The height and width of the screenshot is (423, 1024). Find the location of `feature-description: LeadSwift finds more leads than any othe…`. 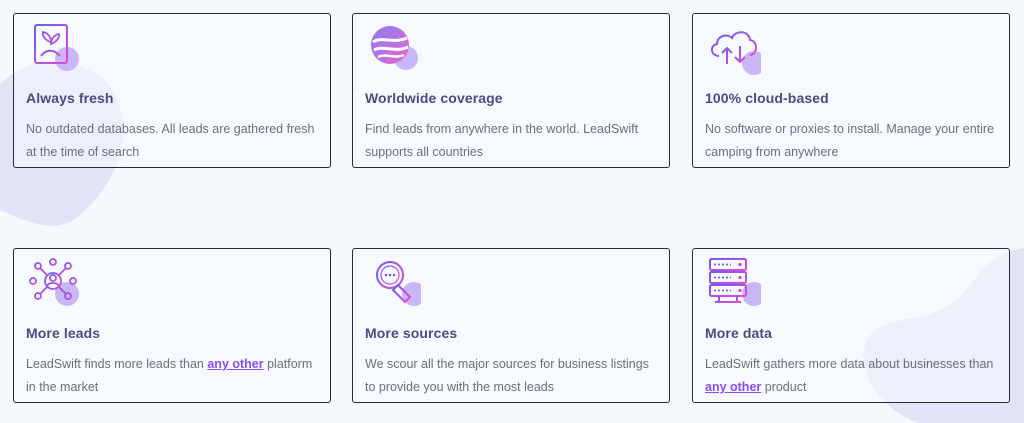

feature-description: LeadSwift finds more leads than any othe… is located at coordinates (169, 375).